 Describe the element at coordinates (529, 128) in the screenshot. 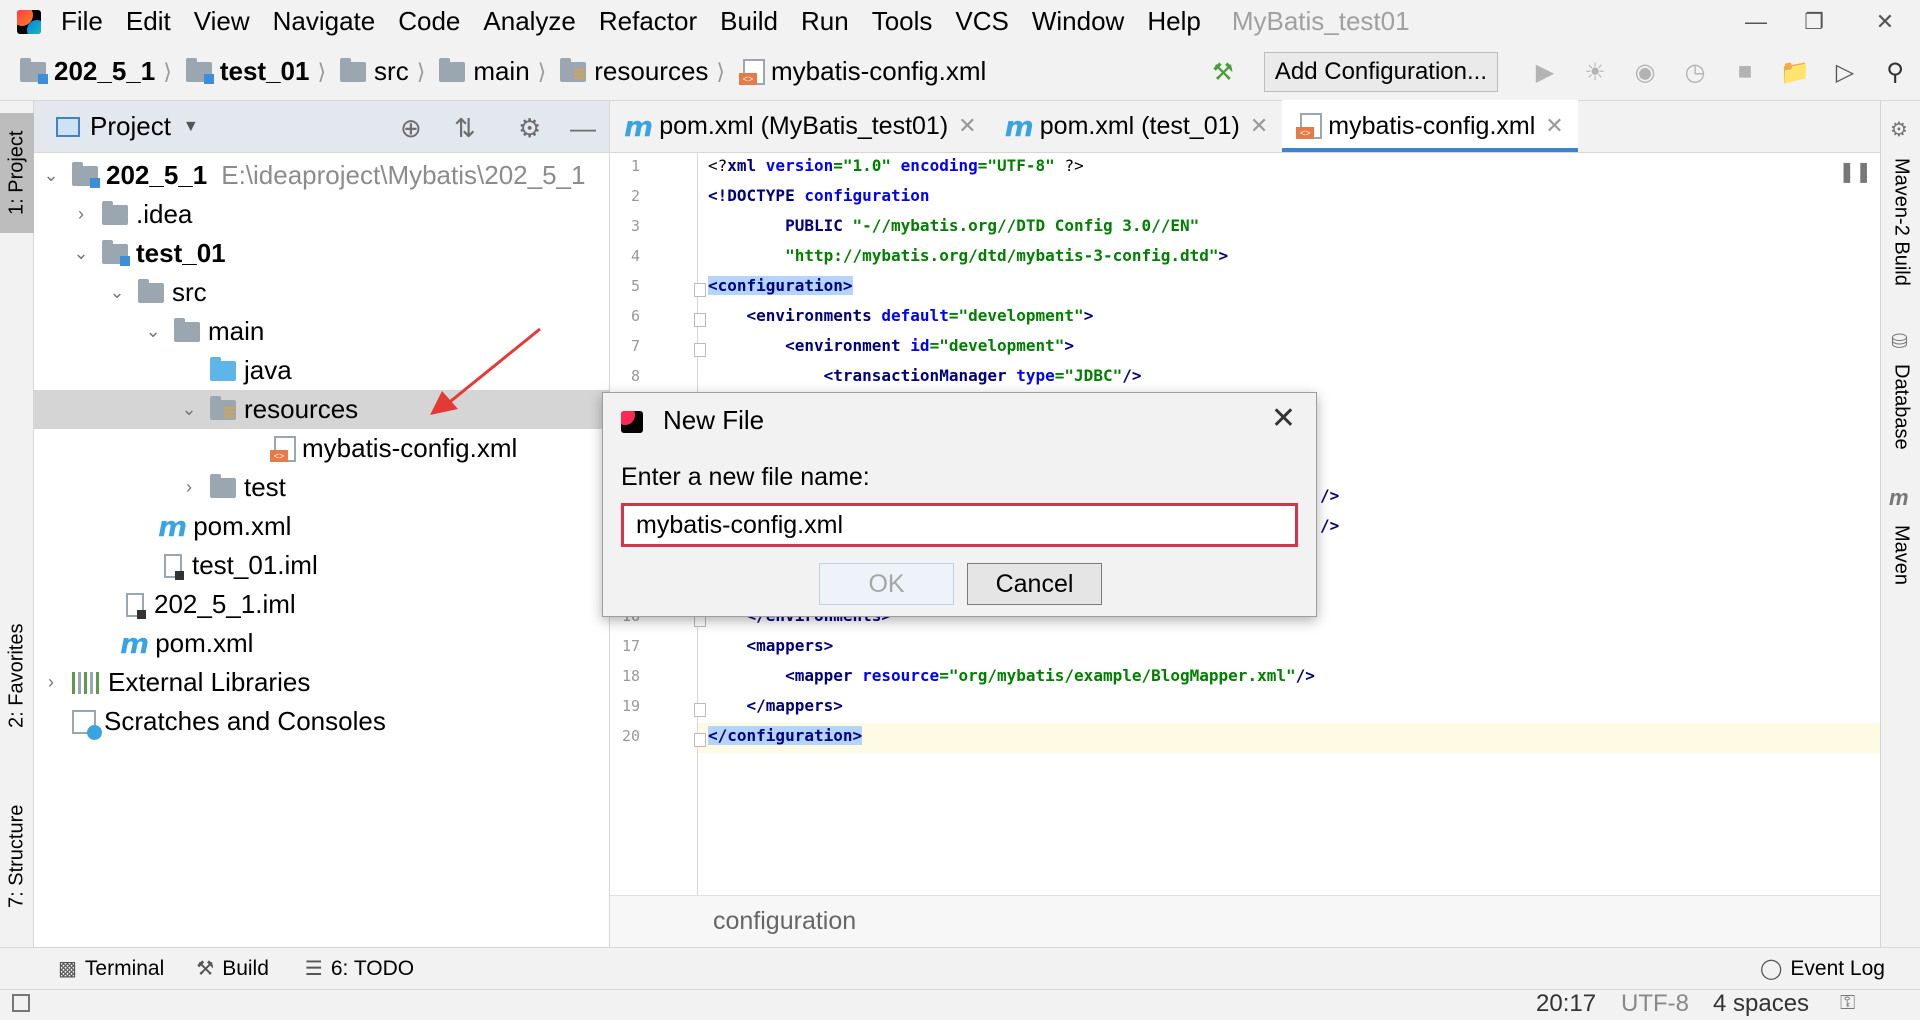

I see `gear-icon: ⚙` at that location.